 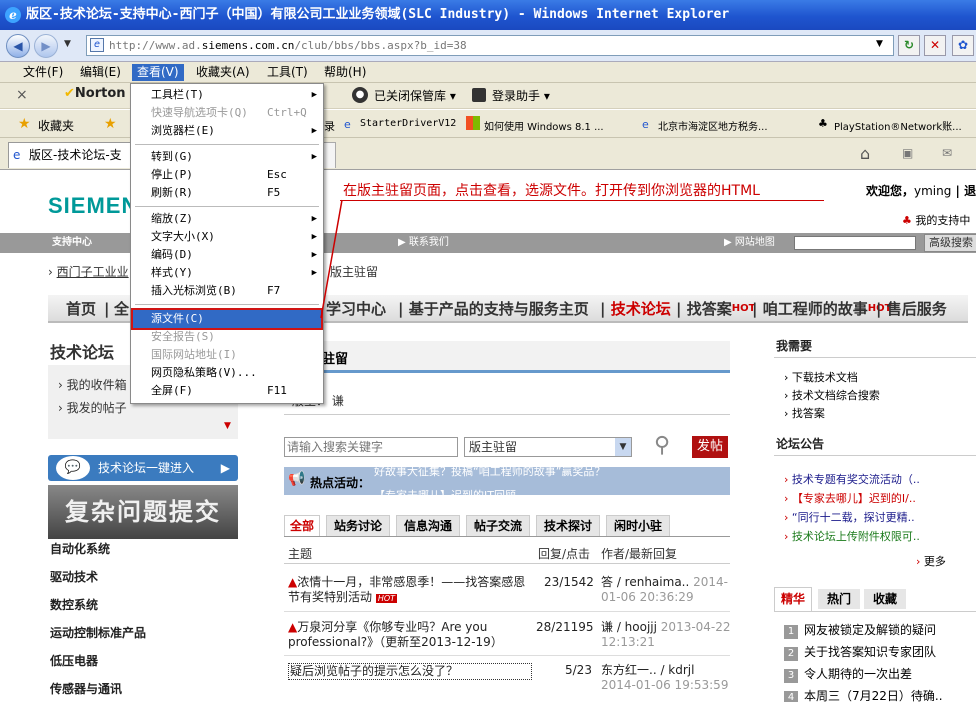 I want to click on tab-leisure: 闲时小驻, so click(x=638, y=526).